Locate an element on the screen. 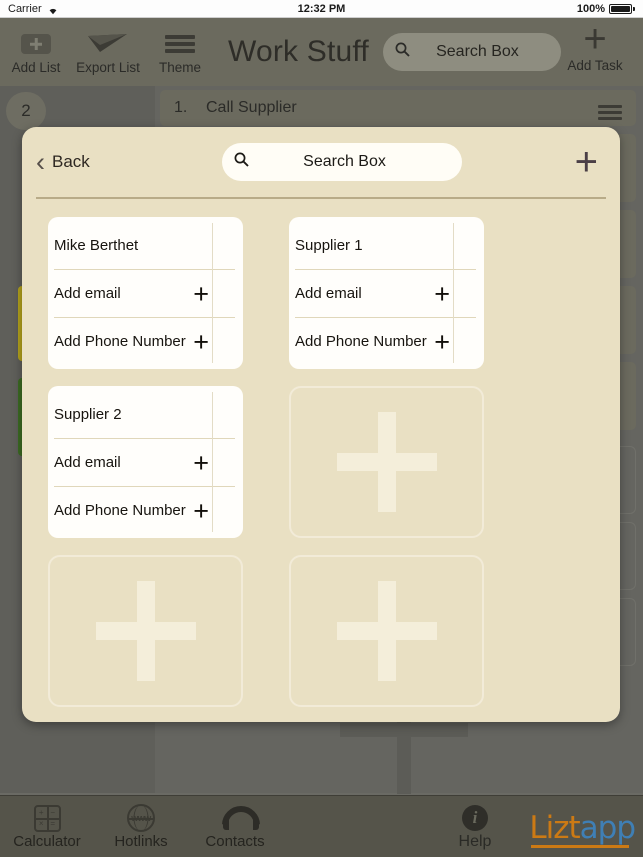 This screenshot has width=643, height=857. back-button: ‹ Back is located at coordinates (63, 162).